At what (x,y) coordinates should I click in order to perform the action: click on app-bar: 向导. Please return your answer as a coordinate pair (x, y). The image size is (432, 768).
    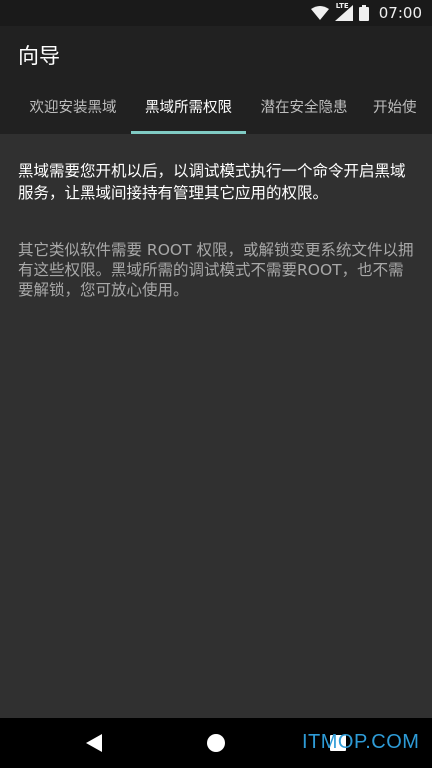
    Looking at the image, I should click on (216, 54).